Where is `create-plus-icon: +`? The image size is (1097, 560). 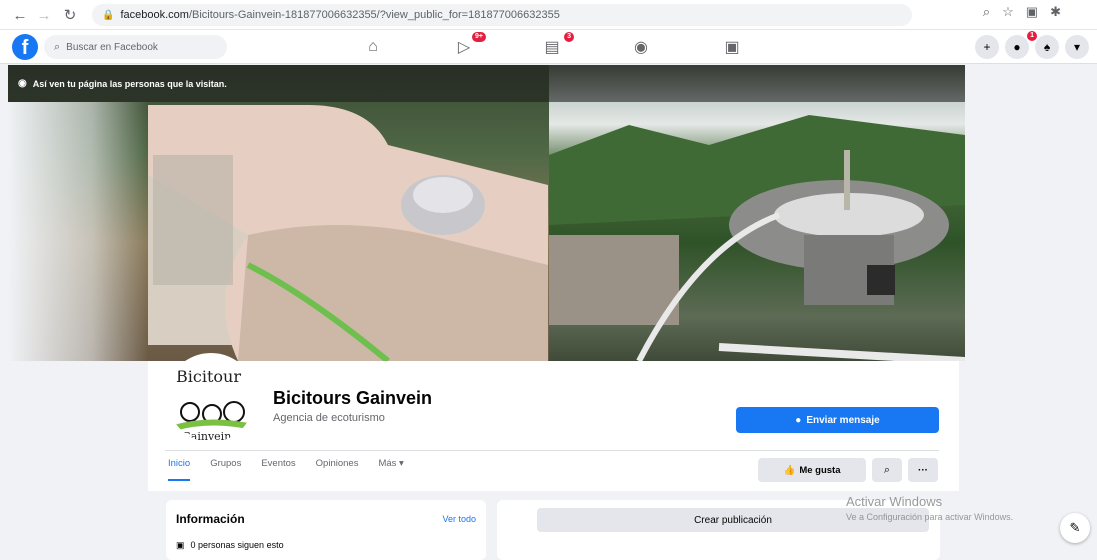 create-plus-icon: + is located at coordinates (987, 47).